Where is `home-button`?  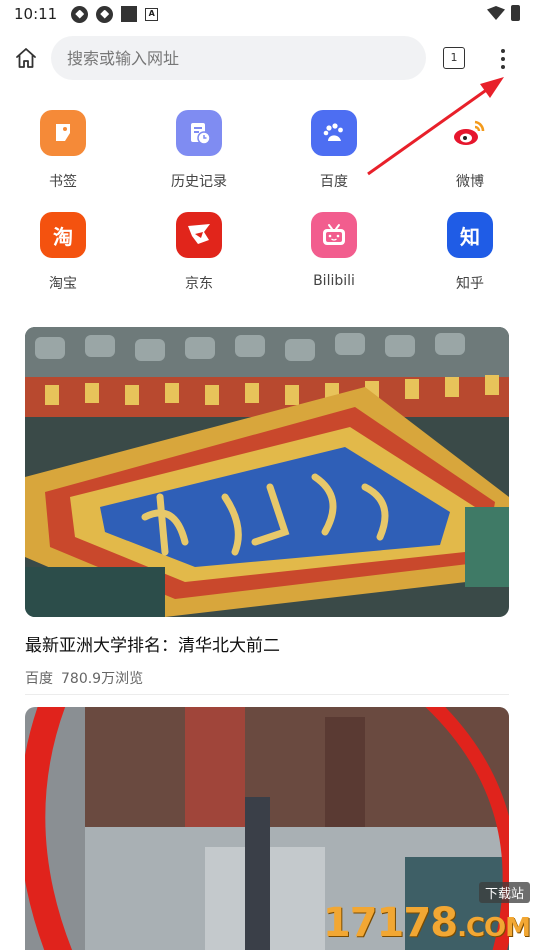 home-button is located at coordinates (26, 58).